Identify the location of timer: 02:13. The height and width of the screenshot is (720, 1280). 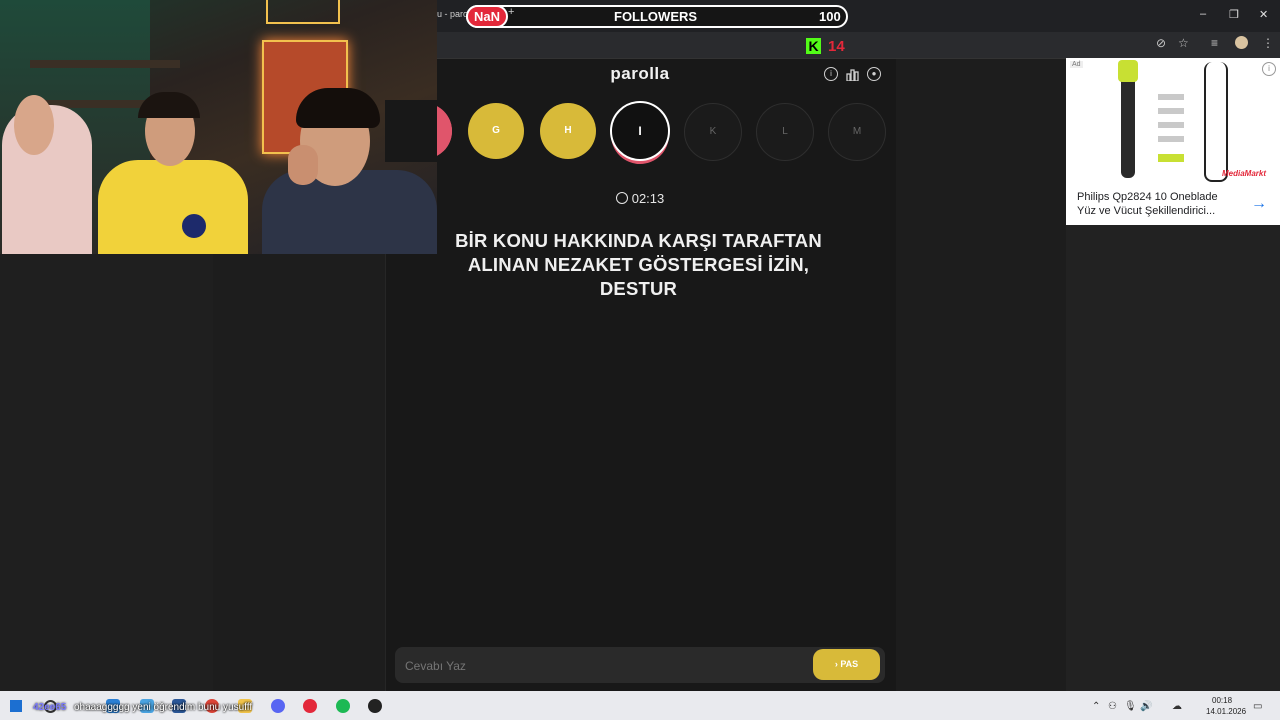
(640, 198).